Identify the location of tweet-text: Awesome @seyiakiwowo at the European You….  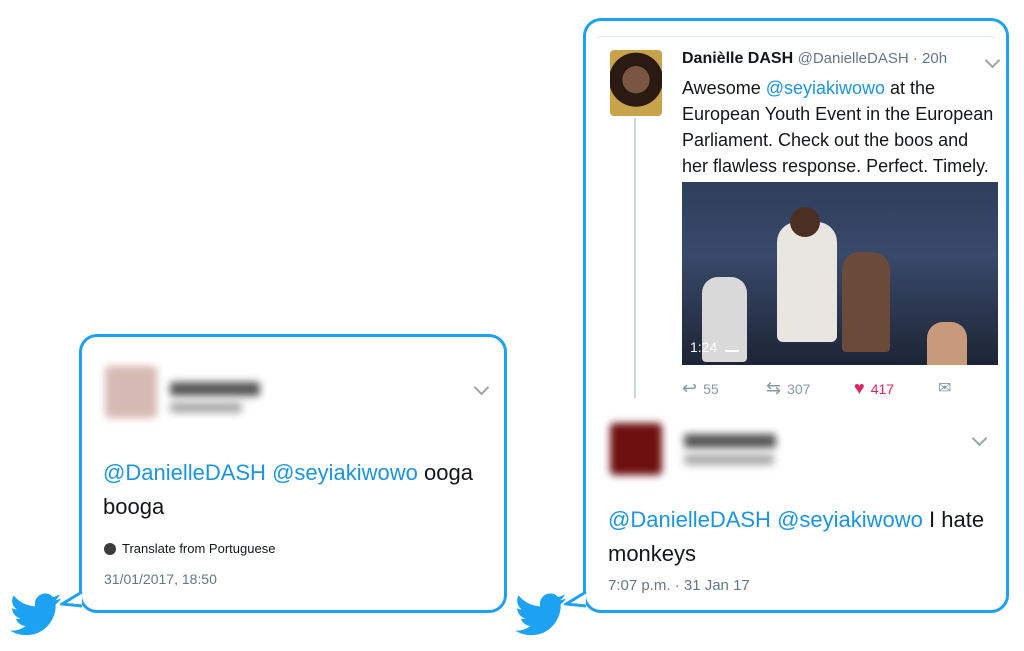
(842, 127).